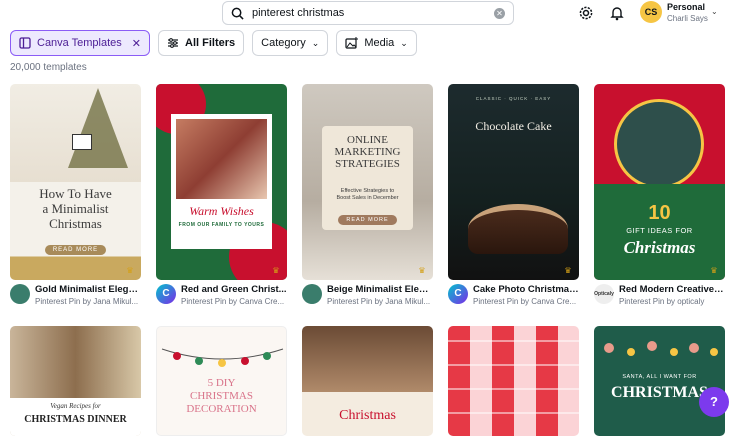 Image resolution: width=734 pixels, height=436 pixels. What do you see at coordinates (659, 213) in the screenshot?
I see `thumb-headline: 10` at bounding box center [659, 213].